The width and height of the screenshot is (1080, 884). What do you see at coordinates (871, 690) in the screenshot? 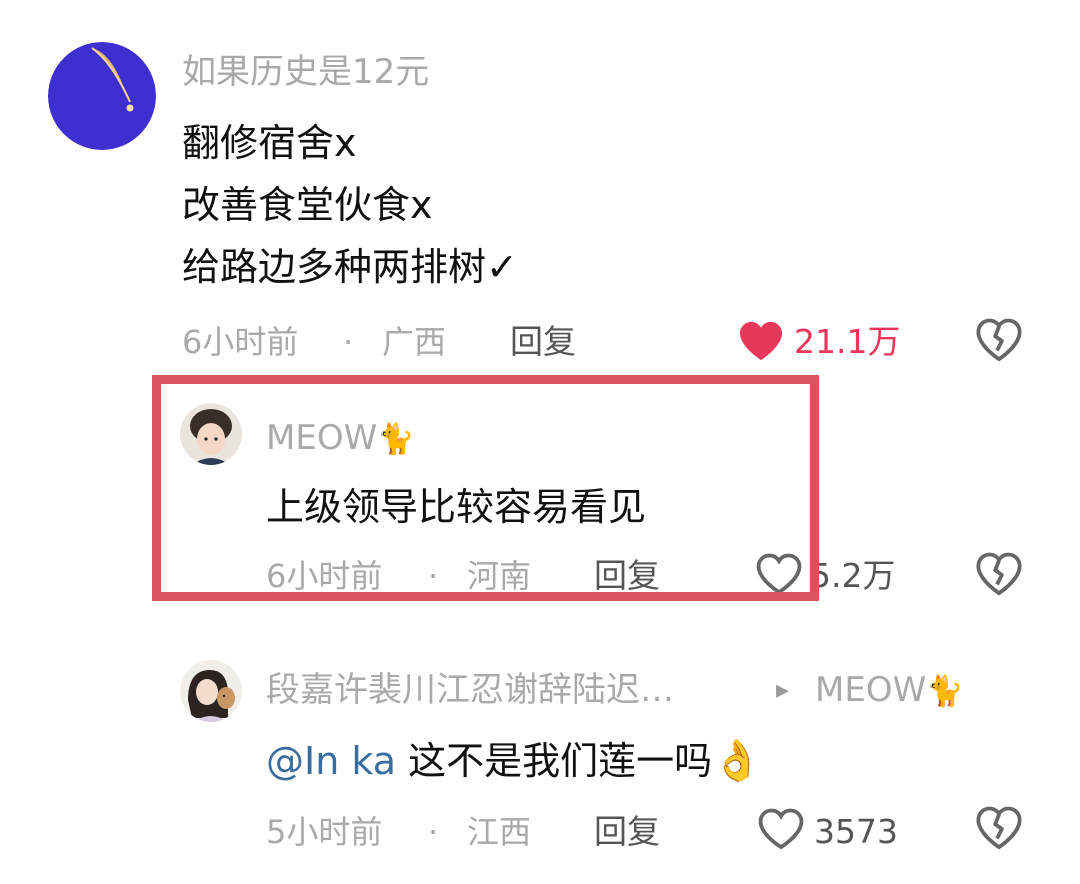
I see `reply-to-text: MEOW` at bounding box center [871, 690].